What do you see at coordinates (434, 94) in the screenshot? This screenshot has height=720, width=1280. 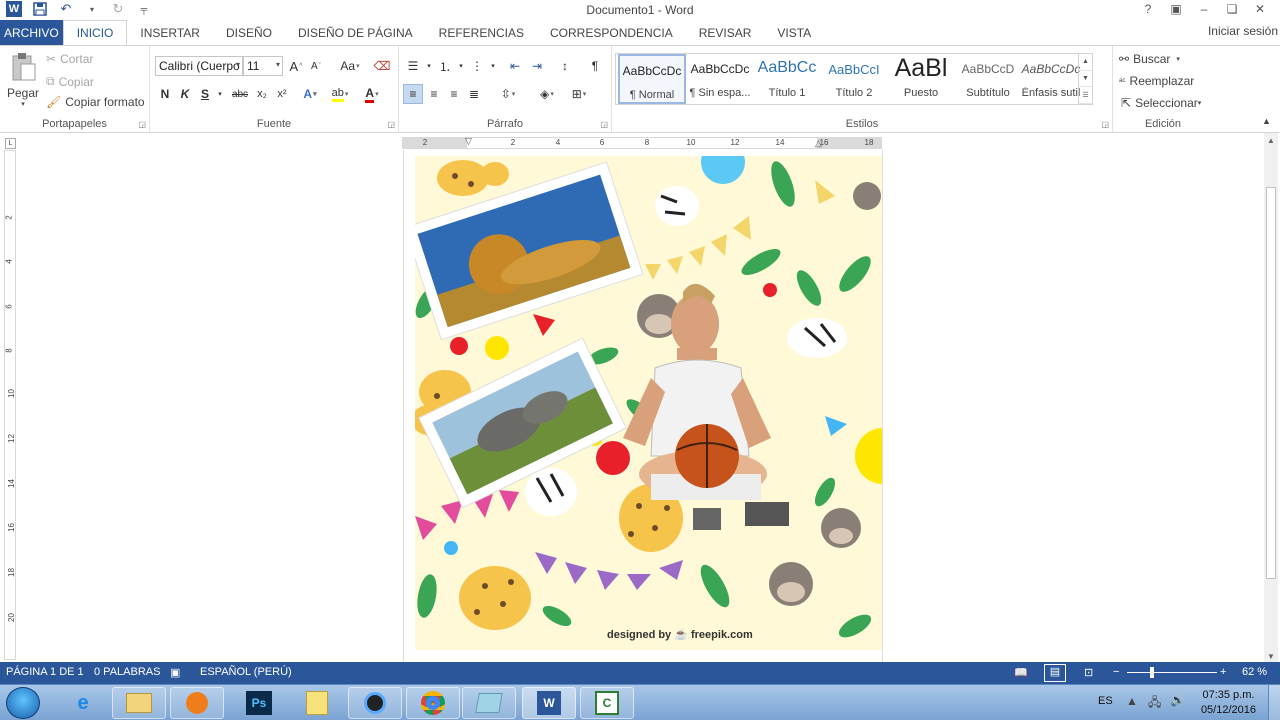 I see `align-center-icon: ≡` at bounding box center [434, 94].